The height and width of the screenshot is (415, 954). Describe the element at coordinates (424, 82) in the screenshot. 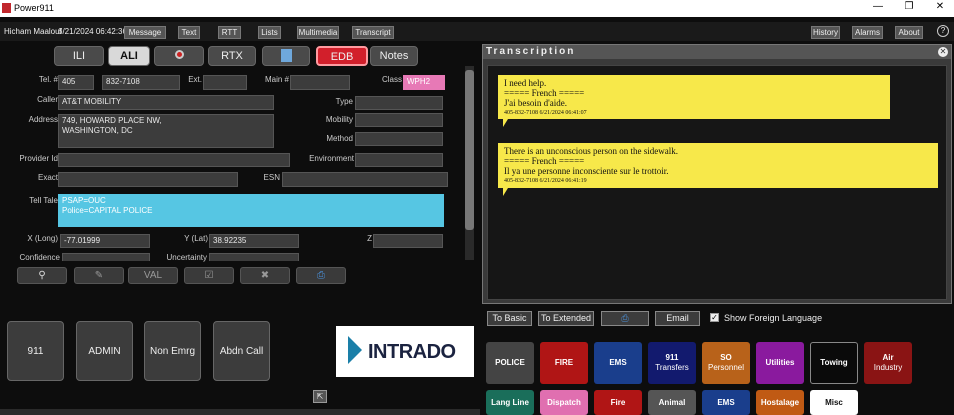

I see `class-field: WPH2` at that location.